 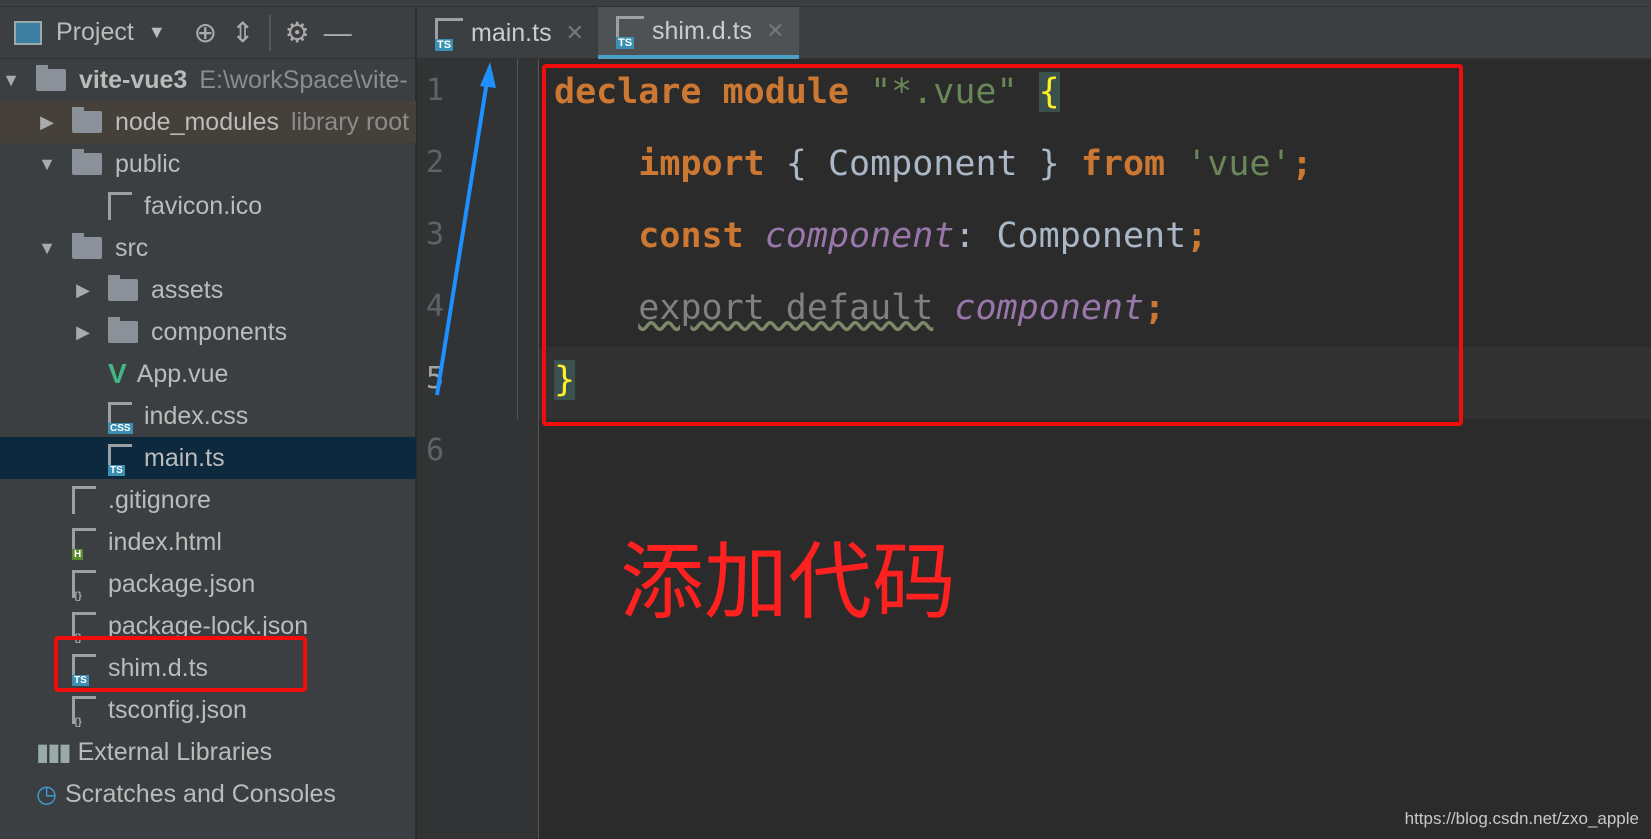 What do you see at coordinates (1521, 818) in the screenshot?
I see `watermark: https://blog.csdn.net/zxo_apple` at bounding box center [1521, 818].